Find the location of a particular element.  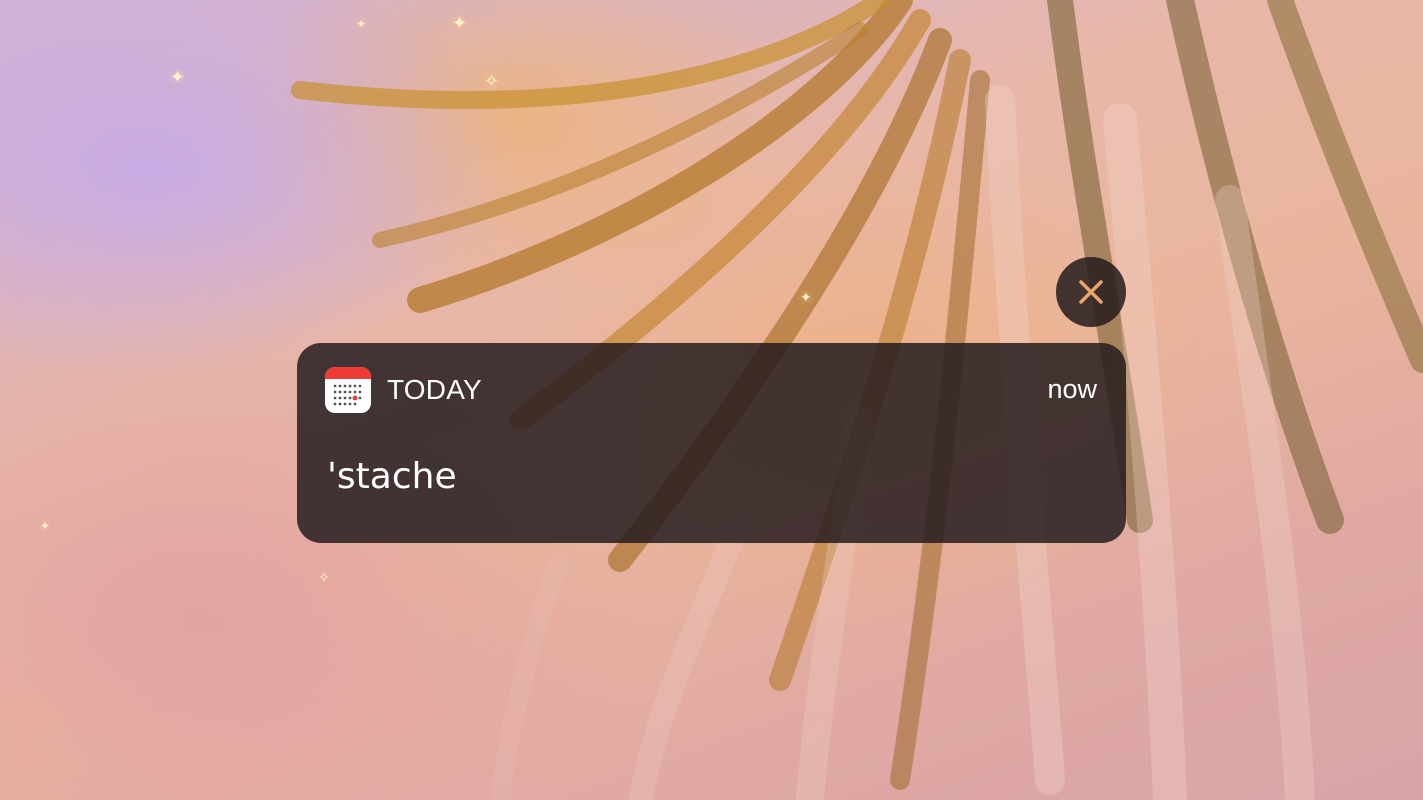

dismiss-notification-button is located at coordinates (1091, 292).